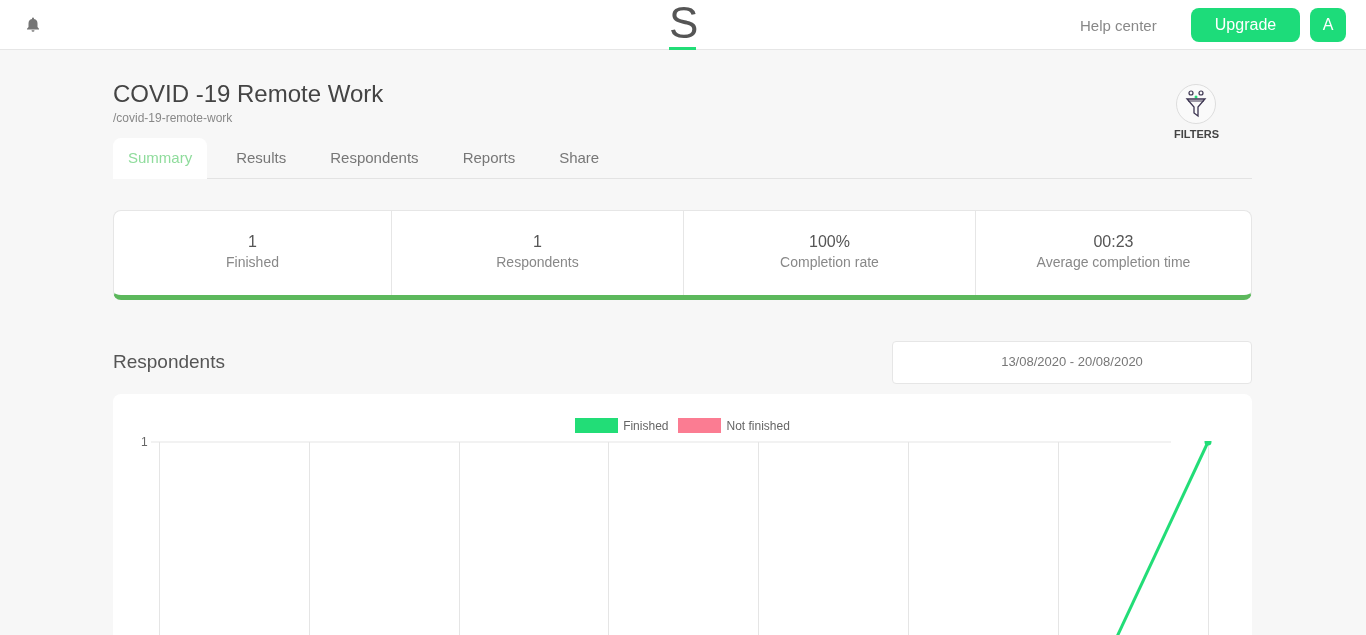 The height and width of the screenshot is (635, 1366). What do you see at coordinates (829, 242) in the screenshot?
I see `stat-value: 100%` at bounding box center [829, 242].